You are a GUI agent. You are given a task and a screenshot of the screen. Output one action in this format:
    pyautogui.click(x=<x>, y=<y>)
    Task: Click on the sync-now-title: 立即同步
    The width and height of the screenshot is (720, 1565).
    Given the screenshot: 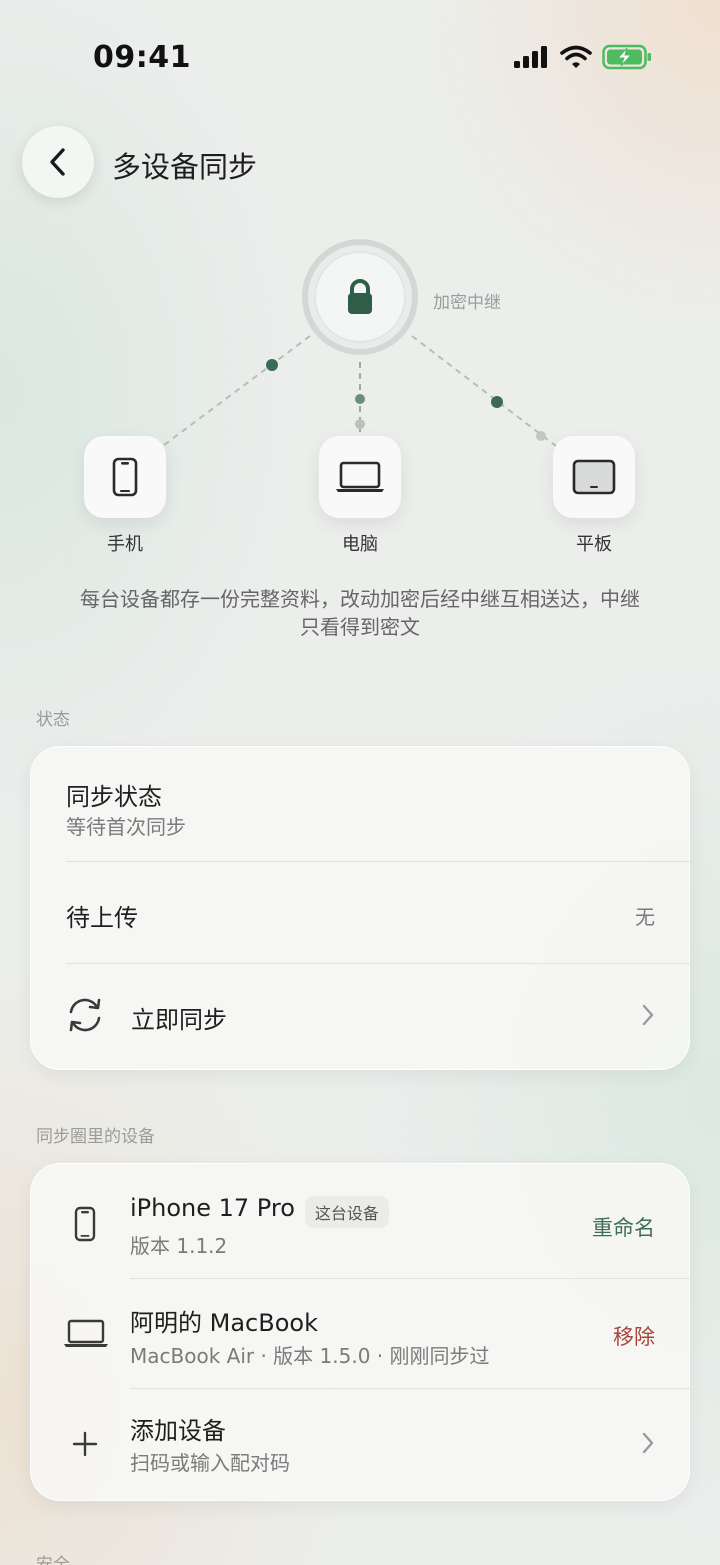 What is the action you would take?
    pyautogui.click(x=179, y=1020)
    